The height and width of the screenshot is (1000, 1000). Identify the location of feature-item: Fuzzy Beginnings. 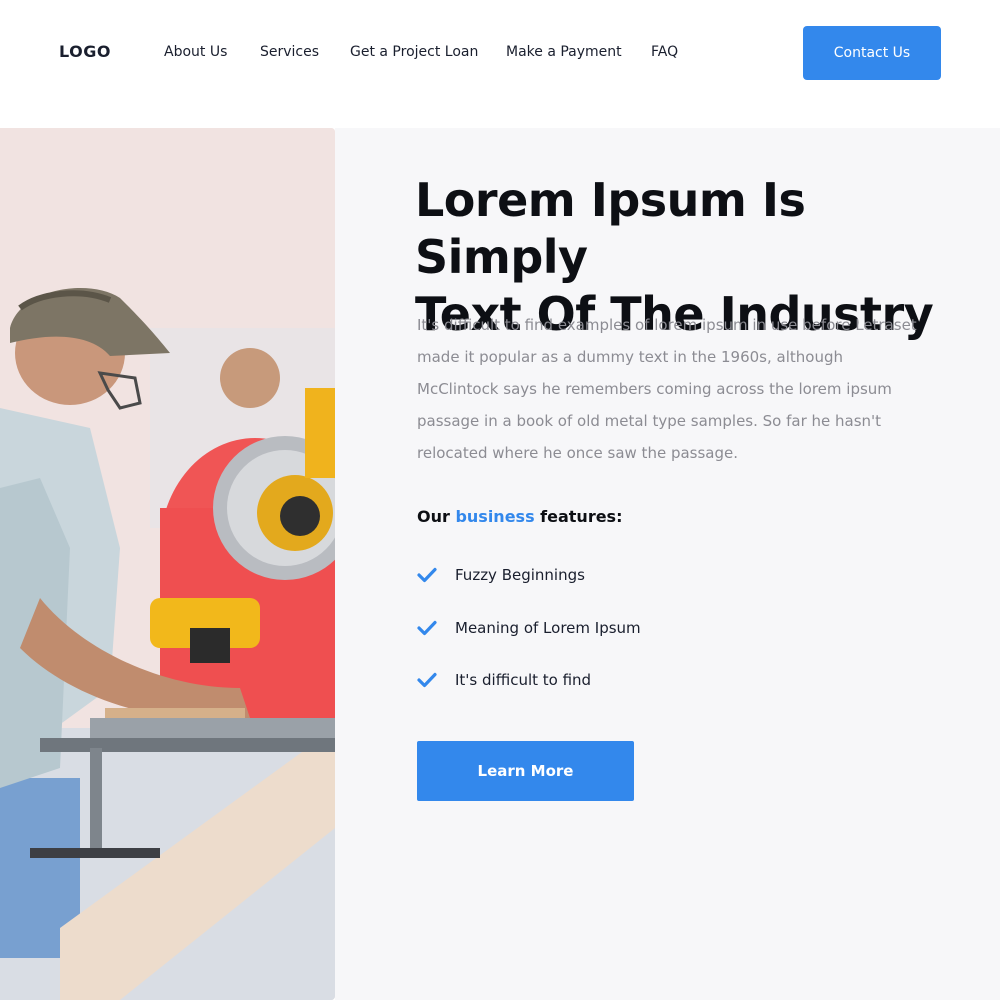
(501, 575).